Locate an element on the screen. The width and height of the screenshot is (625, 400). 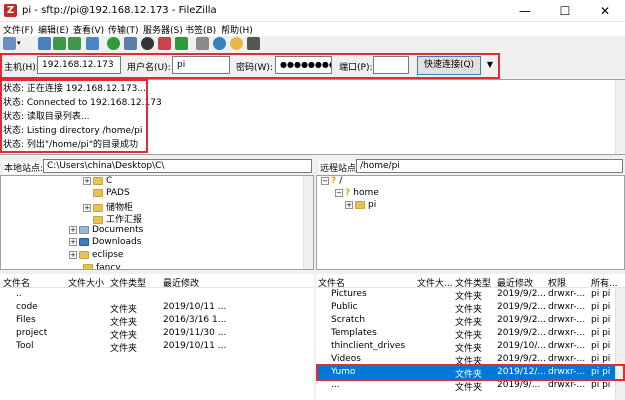
tree-node: fancy is located at coordinates (102, 266).